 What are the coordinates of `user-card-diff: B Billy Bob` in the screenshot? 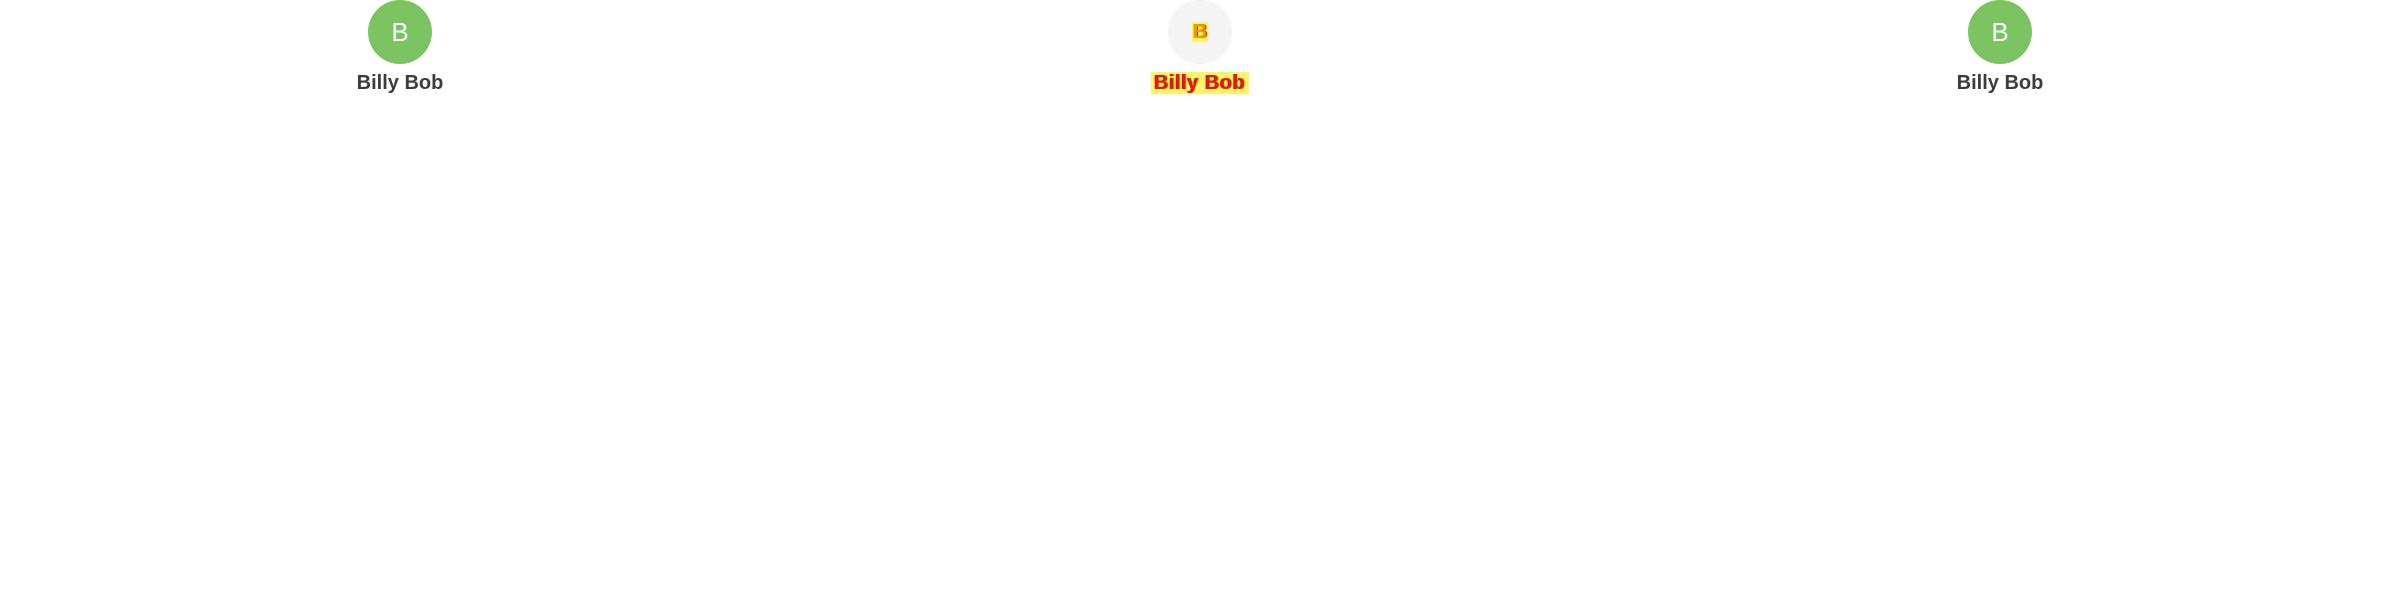 It's located at (1200, 47).